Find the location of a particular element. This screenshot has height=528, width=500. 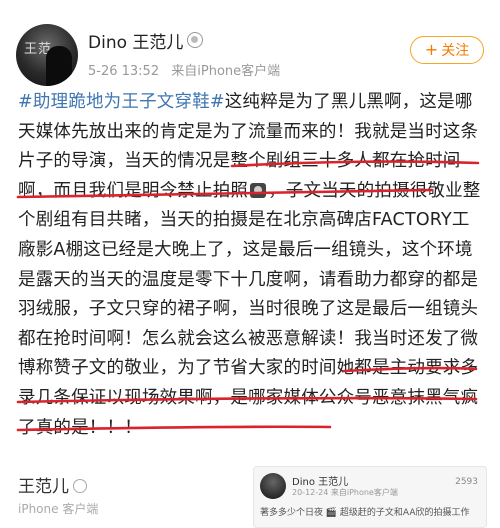

post-source: 来自iPhone客户端 is located at coordinates (226, 71).